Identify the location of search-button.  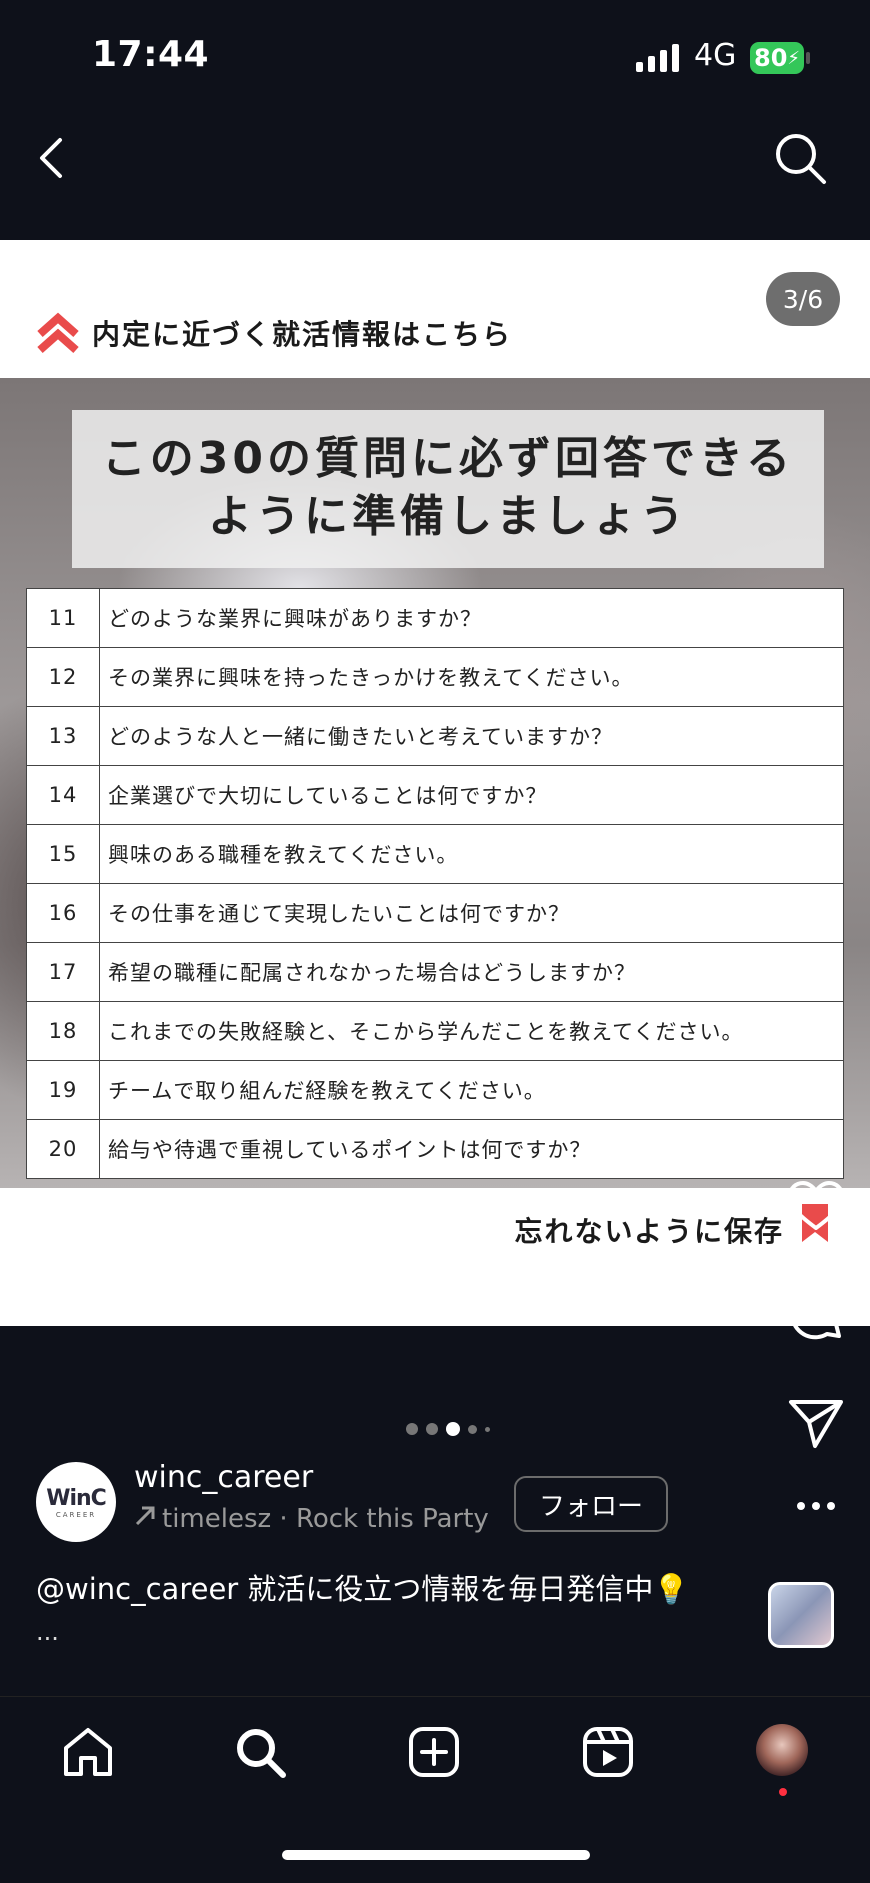
(800, 158).